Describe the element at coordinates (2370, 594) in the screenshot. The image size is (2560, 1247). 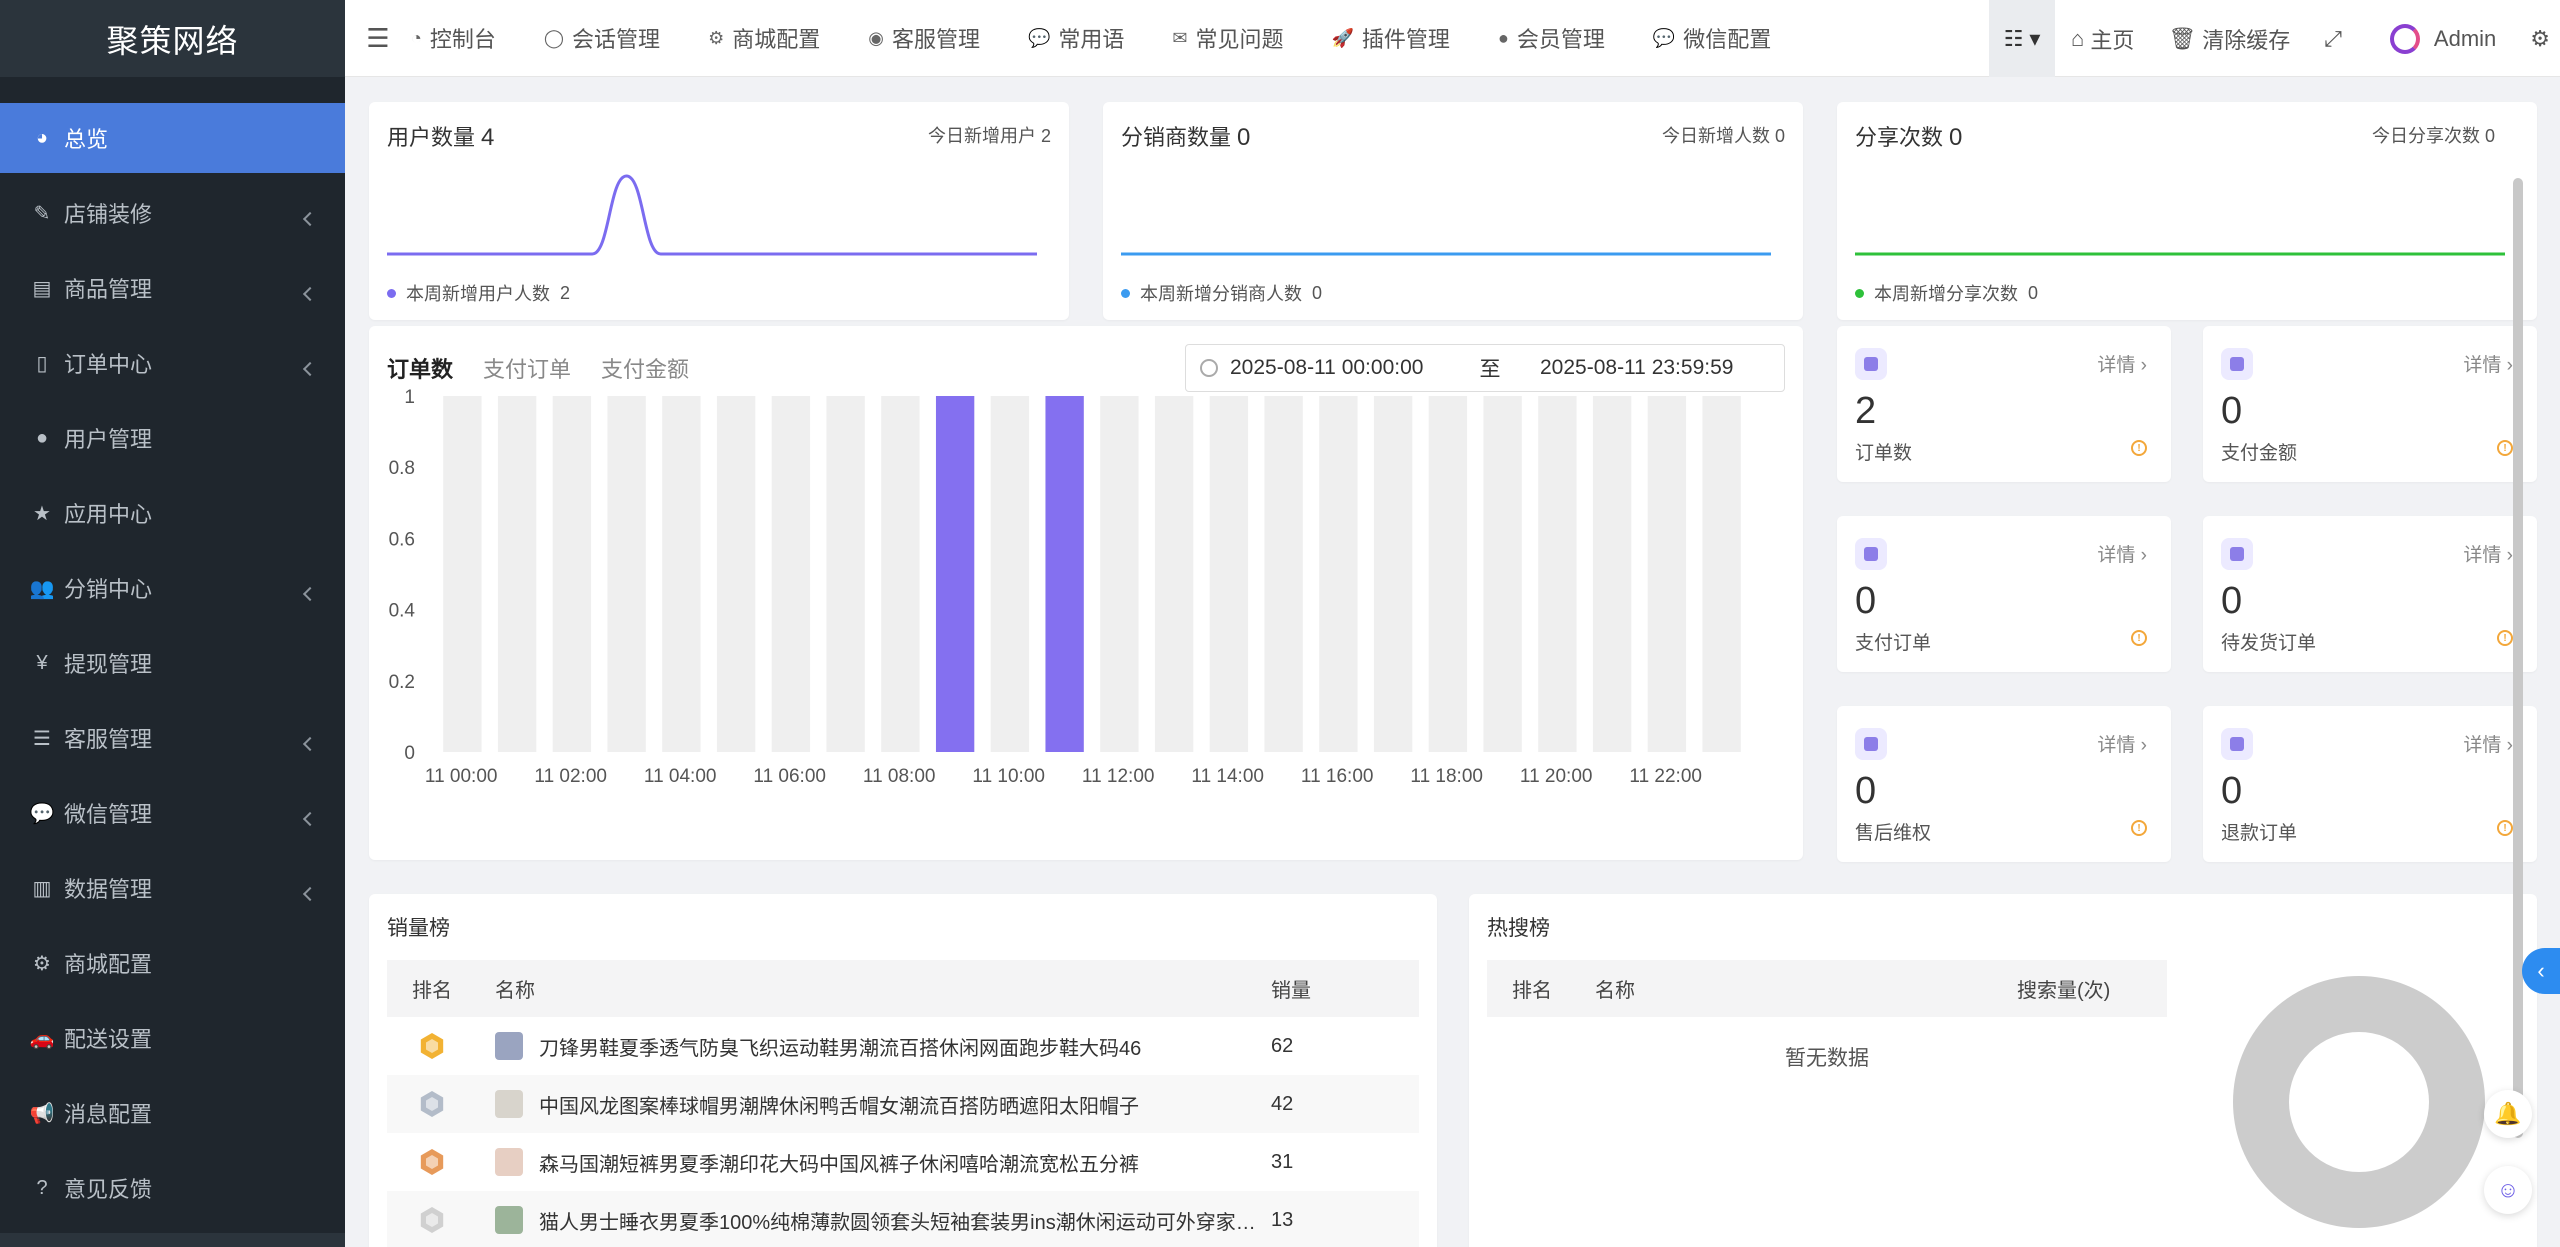
I see `metric-card-3: 详情 › 0 待发货订单 !` at that location.